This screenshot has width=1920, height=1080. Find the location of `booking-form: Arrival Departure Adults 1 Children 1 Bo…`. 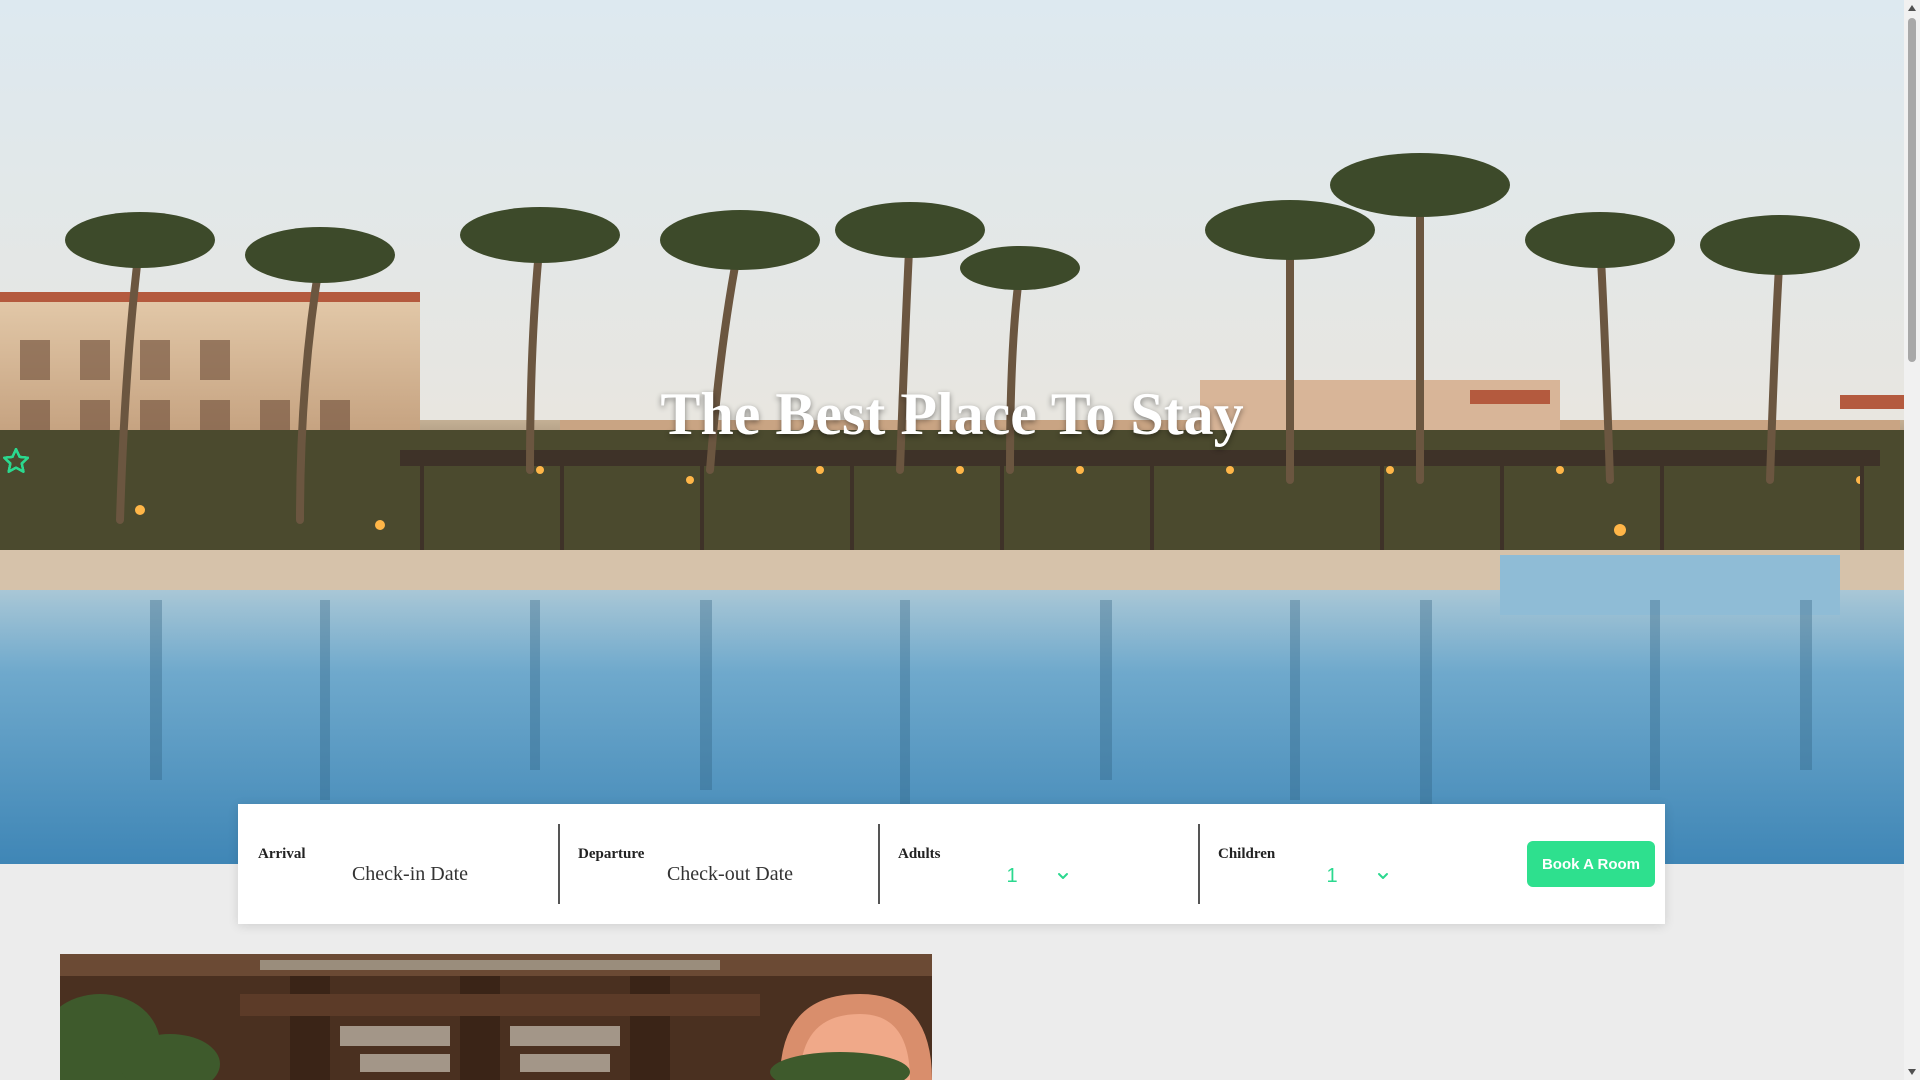

booking-form: Arrival Departure Adults 1 Children 1 Bo… is located at coordinates (951, 864).